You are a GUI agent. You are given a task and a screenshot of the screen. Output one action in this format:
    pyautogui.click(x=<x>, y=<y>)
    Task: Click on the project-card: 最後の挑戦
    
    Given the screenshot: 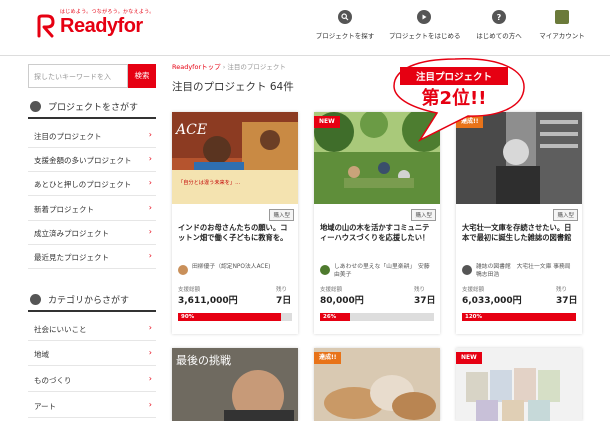 What is the action you would take?
    pyautogui.click(x=235, y=384)
    